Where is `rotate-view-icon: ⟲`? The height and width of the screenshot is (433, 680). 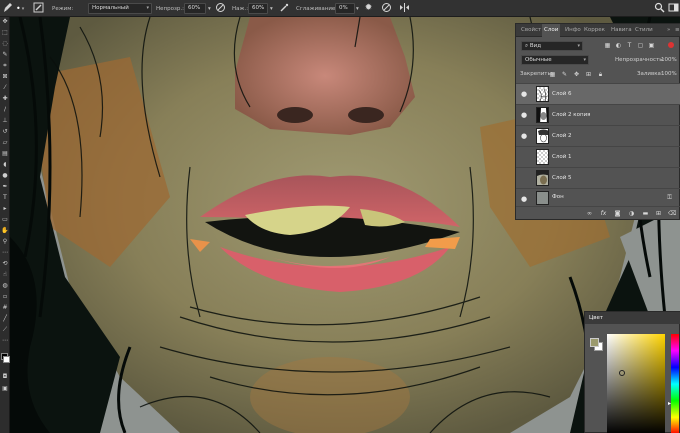 rotate-view-icon: ⟲ is located at coordinates (5, 264).